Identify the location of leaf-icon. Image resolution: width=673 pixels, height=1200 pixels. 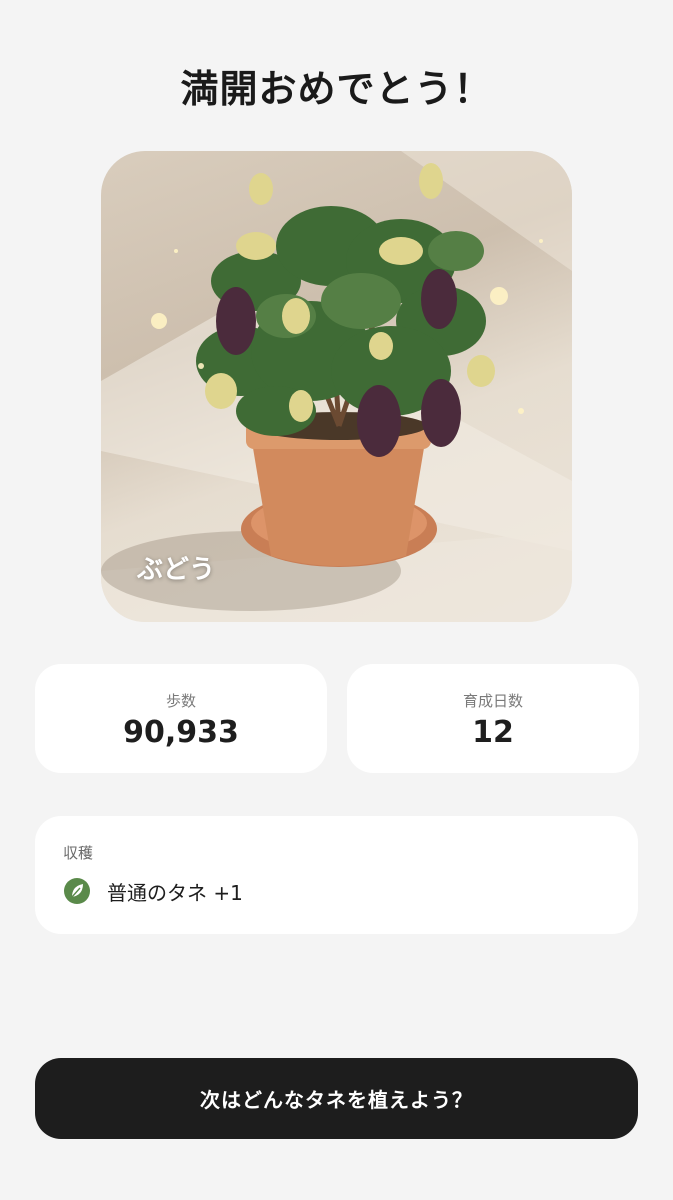
(77, 891).